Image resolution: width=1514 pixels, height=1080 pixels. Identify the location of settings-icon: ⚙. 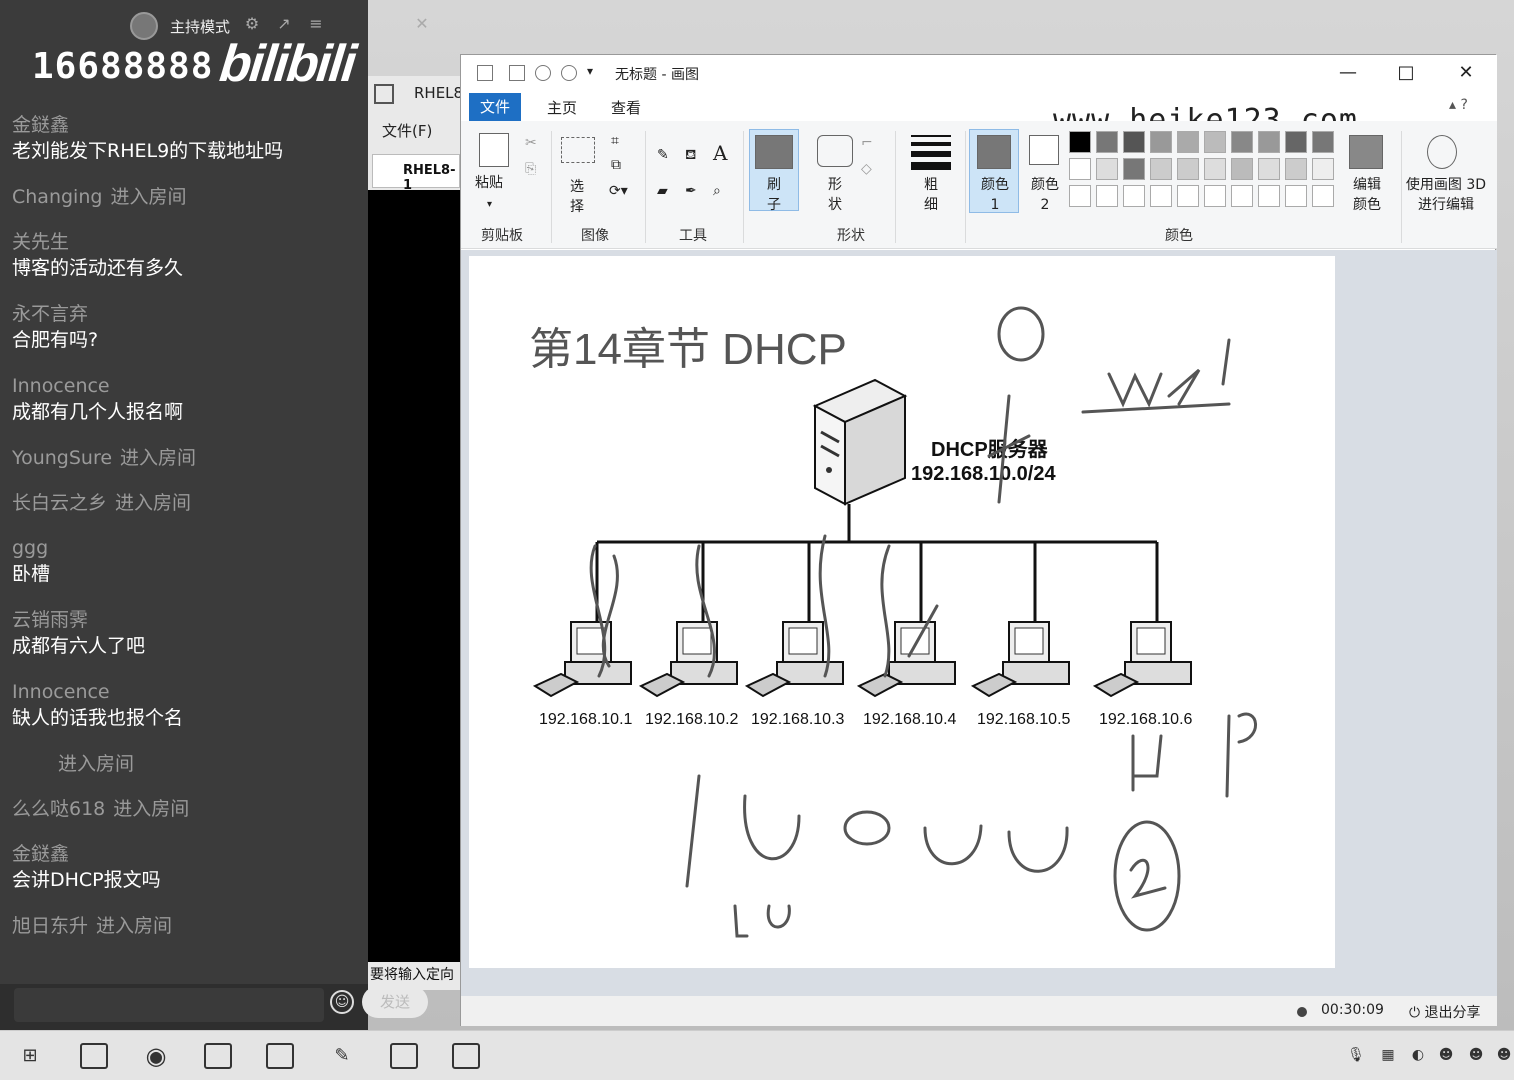
(252, 24).